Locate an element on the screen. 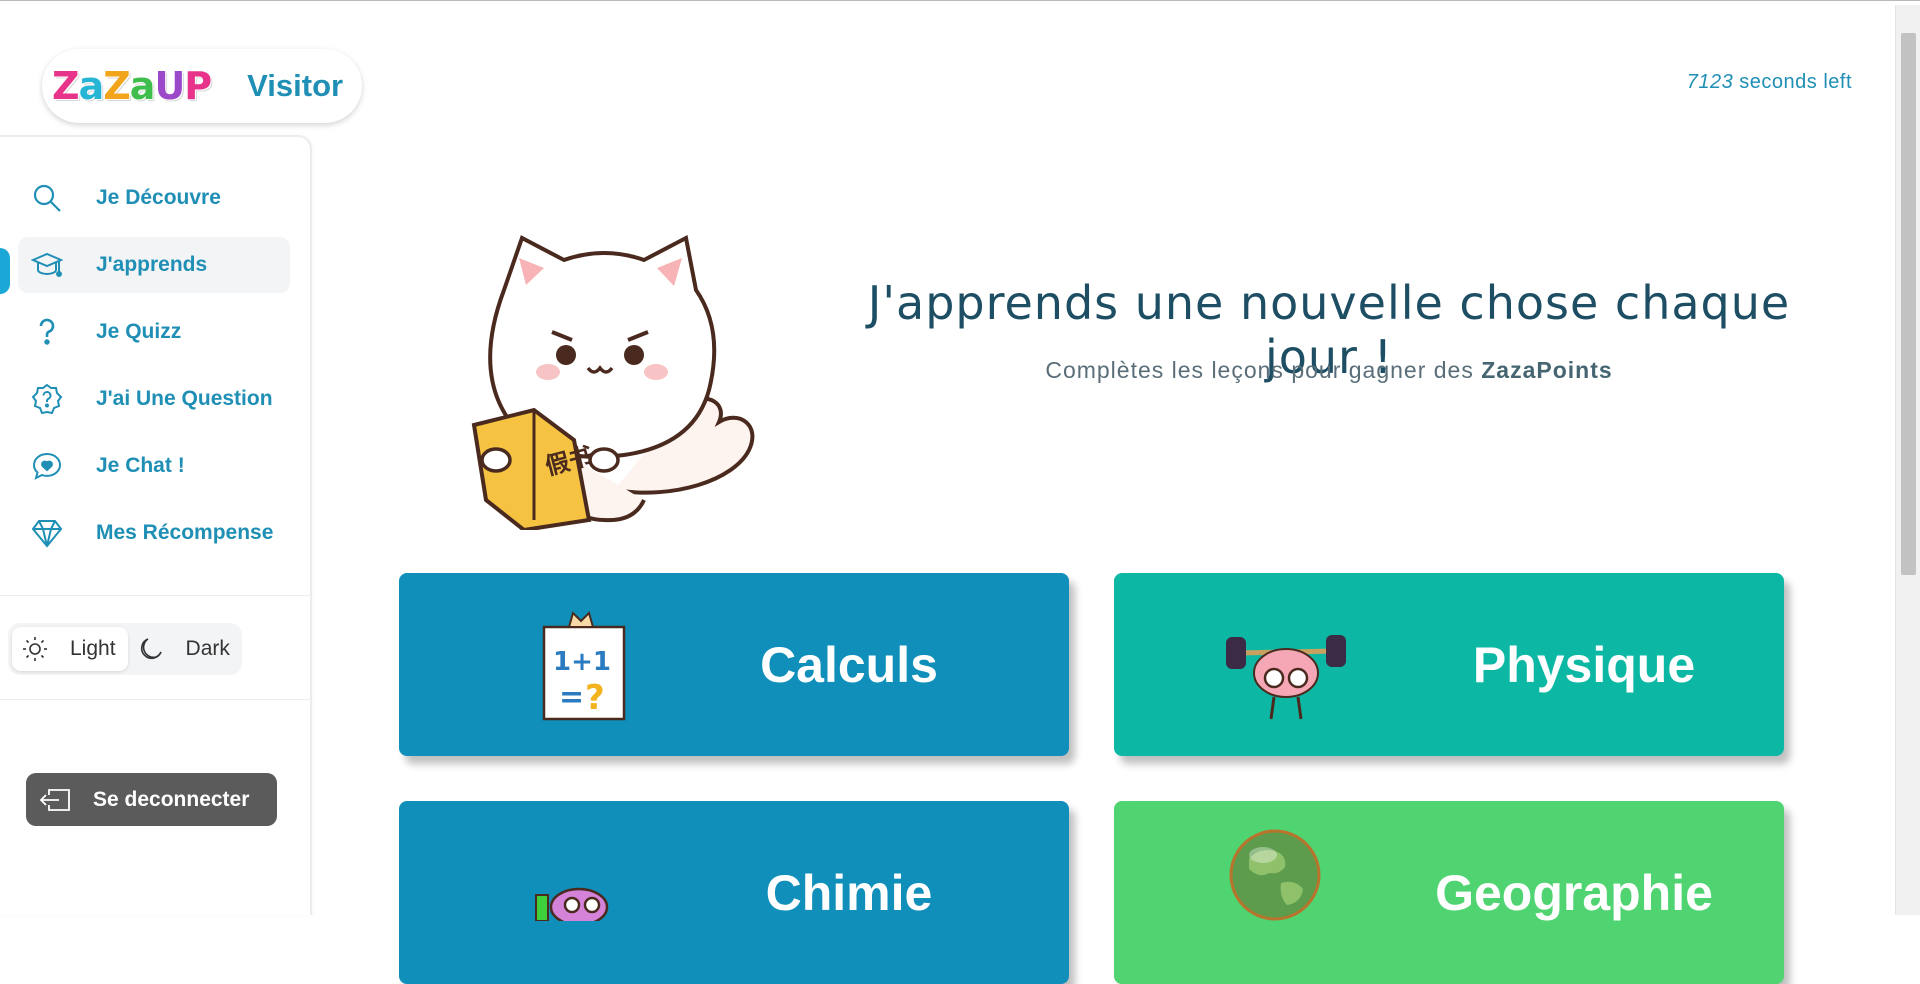  card-label: Calculs is located at coordinates (849, 664).